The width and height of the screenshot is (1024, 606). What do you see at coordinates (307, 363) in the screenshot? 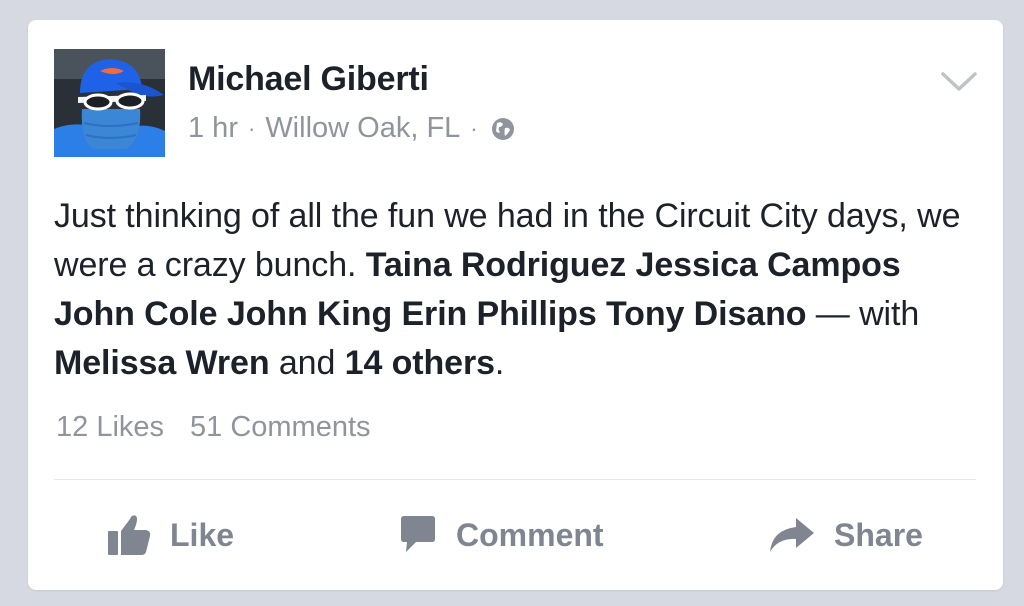
I see `and-label: and` at bounding box center [307, 363].